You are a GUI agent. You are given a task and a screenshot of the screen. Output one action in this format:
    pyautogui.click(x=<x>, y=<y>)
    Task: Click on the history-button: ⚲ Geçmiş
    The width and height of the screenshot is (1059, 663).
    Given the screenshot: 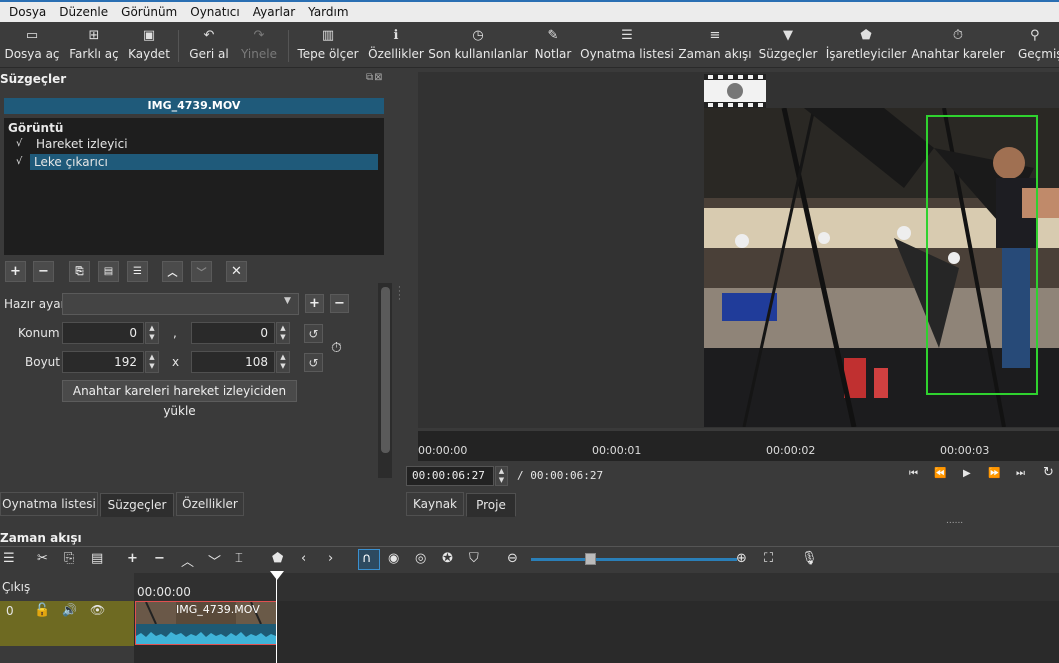 What is the action you would take?
    pyautogui.click(x=1036, y=45)
    